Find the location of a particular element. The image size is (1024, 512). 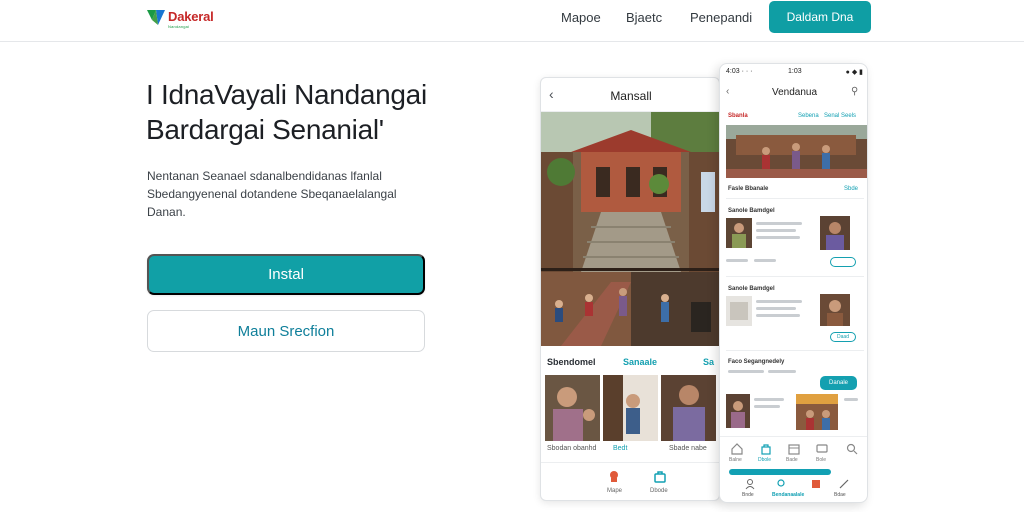

nav-link-1: Mapoe is located at coordinates (581, 17).